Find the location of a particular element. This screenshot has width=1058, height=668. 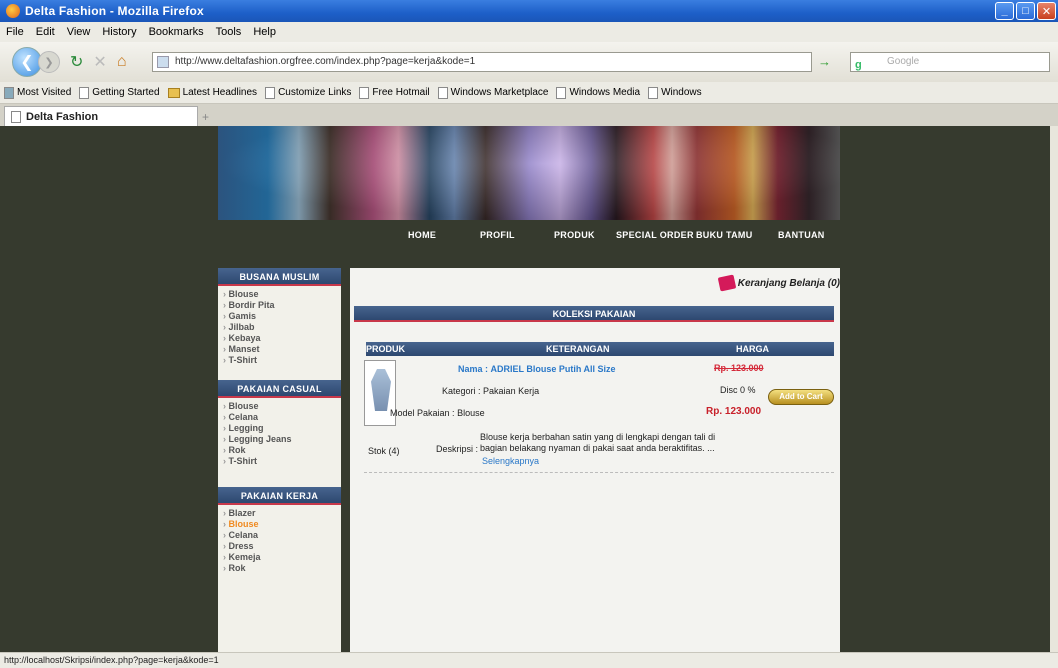

old-price: Rp. 123.000 is located at coordinates (739, 368).